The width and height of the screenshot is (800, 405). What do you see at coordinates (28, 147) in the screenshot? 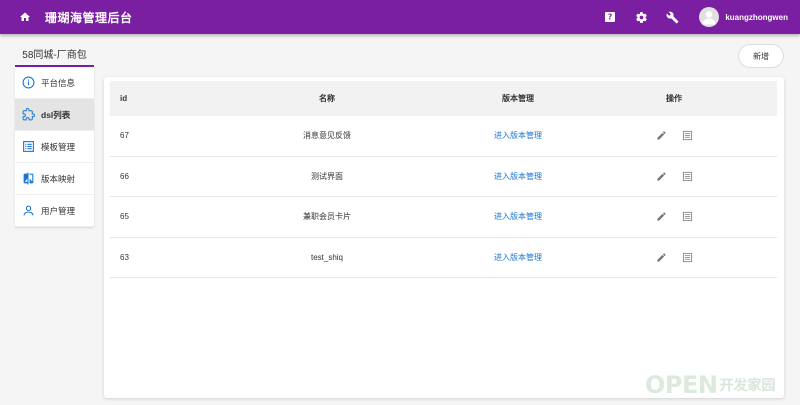
I see `list-icon` at bounding box center [28, 147].